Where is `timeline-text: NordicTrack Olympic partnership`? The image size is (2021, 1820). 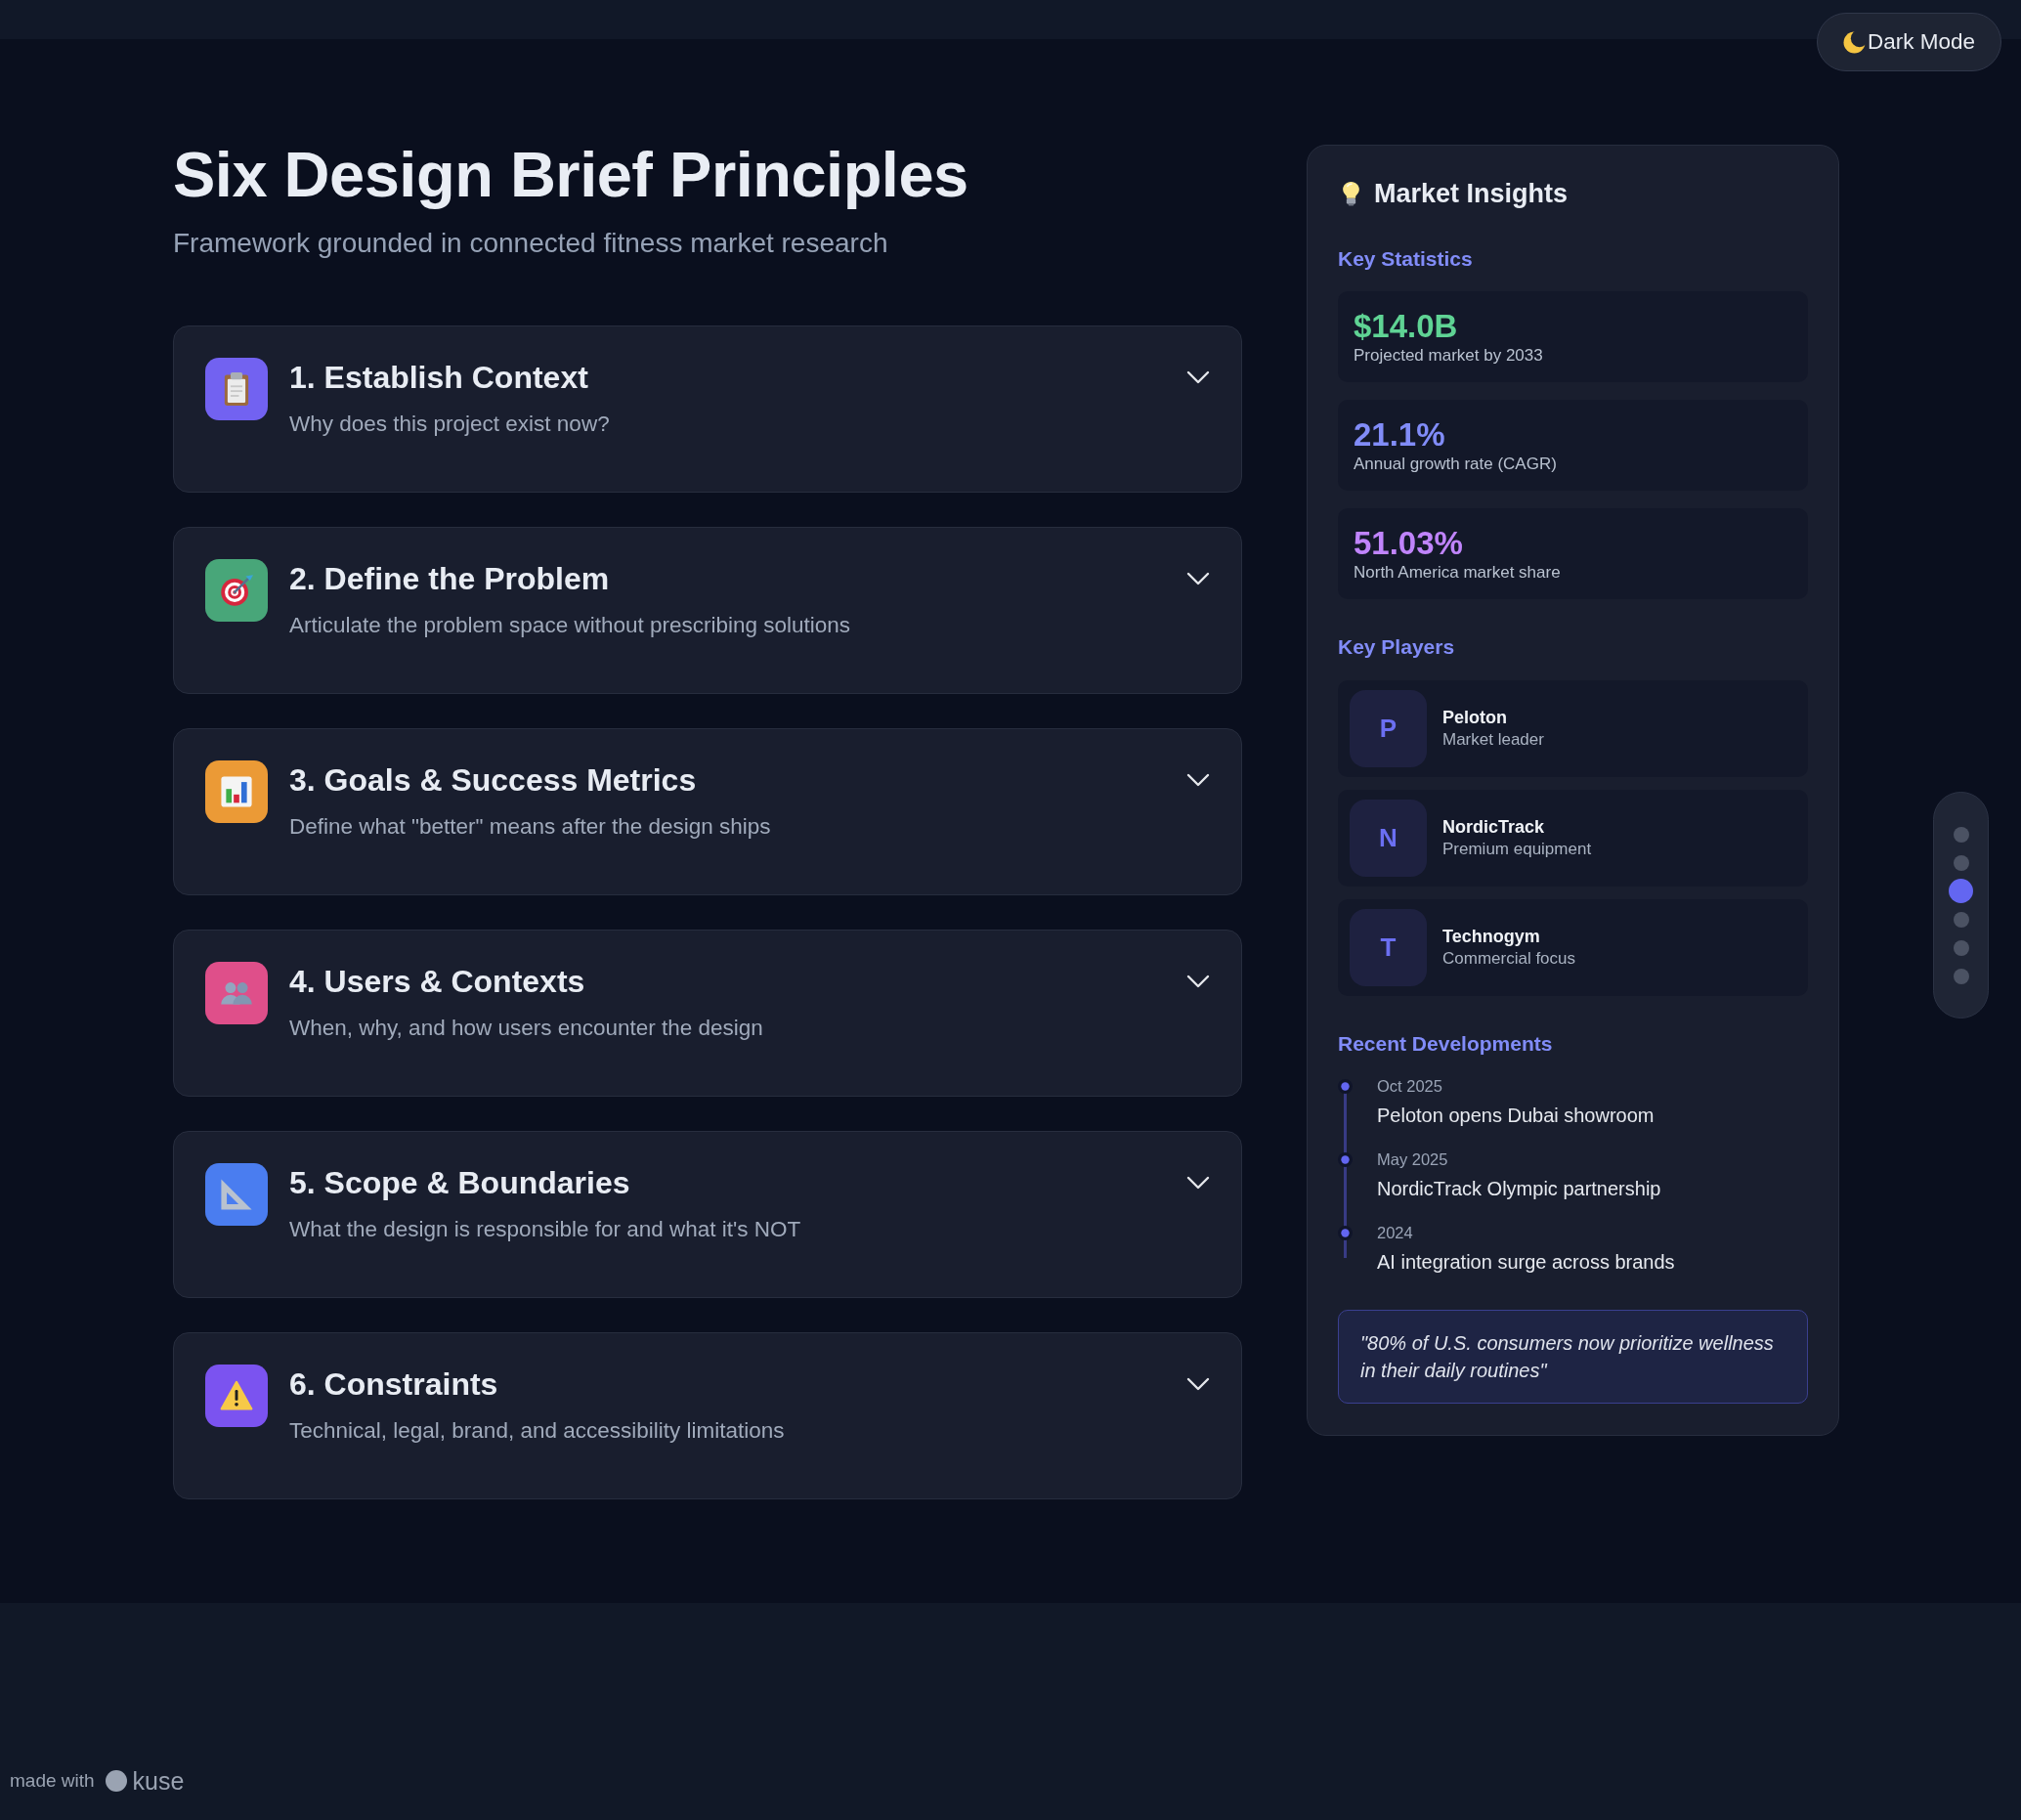
timeline-text: NordicTrack Olympic partnership is located at coordinates (1519, 1189).